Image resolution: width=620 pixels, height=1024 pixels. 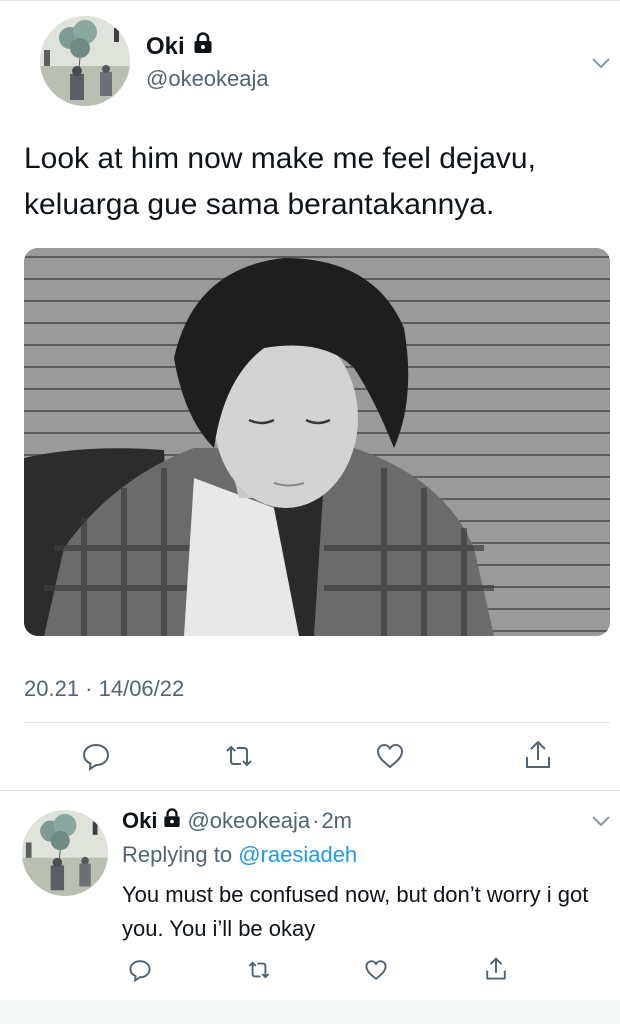 What do you see at coordinates (207, 79) in the screenshot?
I see `handle: @okeokeaja` at bounding box center [207, 79].